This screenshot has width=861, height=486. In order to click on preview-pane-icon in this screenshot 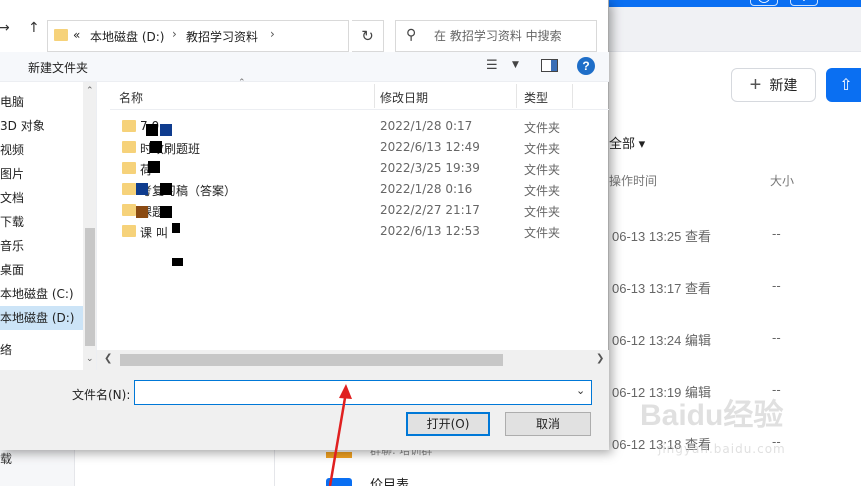, I will do `click(549, 65)`.